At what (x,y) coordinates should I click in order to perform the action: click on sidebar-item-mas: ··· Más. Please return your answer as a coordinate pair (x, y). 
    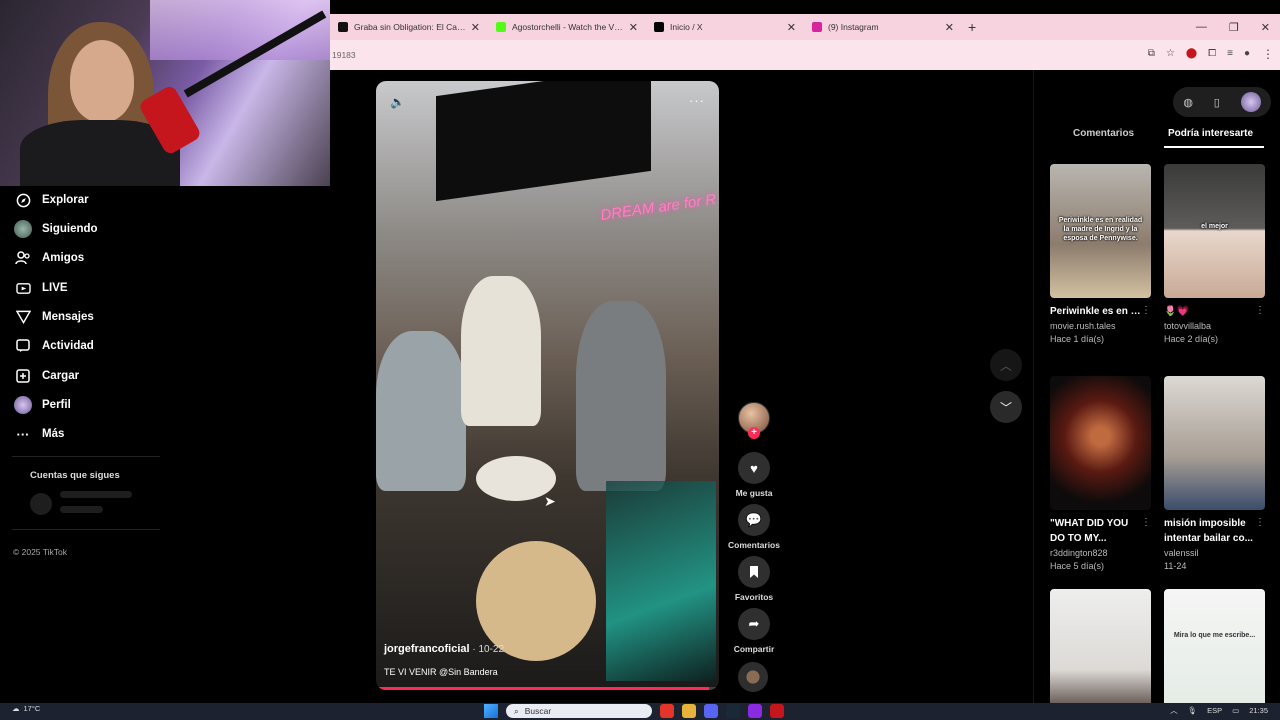
    Looking at the image, I should click on (39, 434).